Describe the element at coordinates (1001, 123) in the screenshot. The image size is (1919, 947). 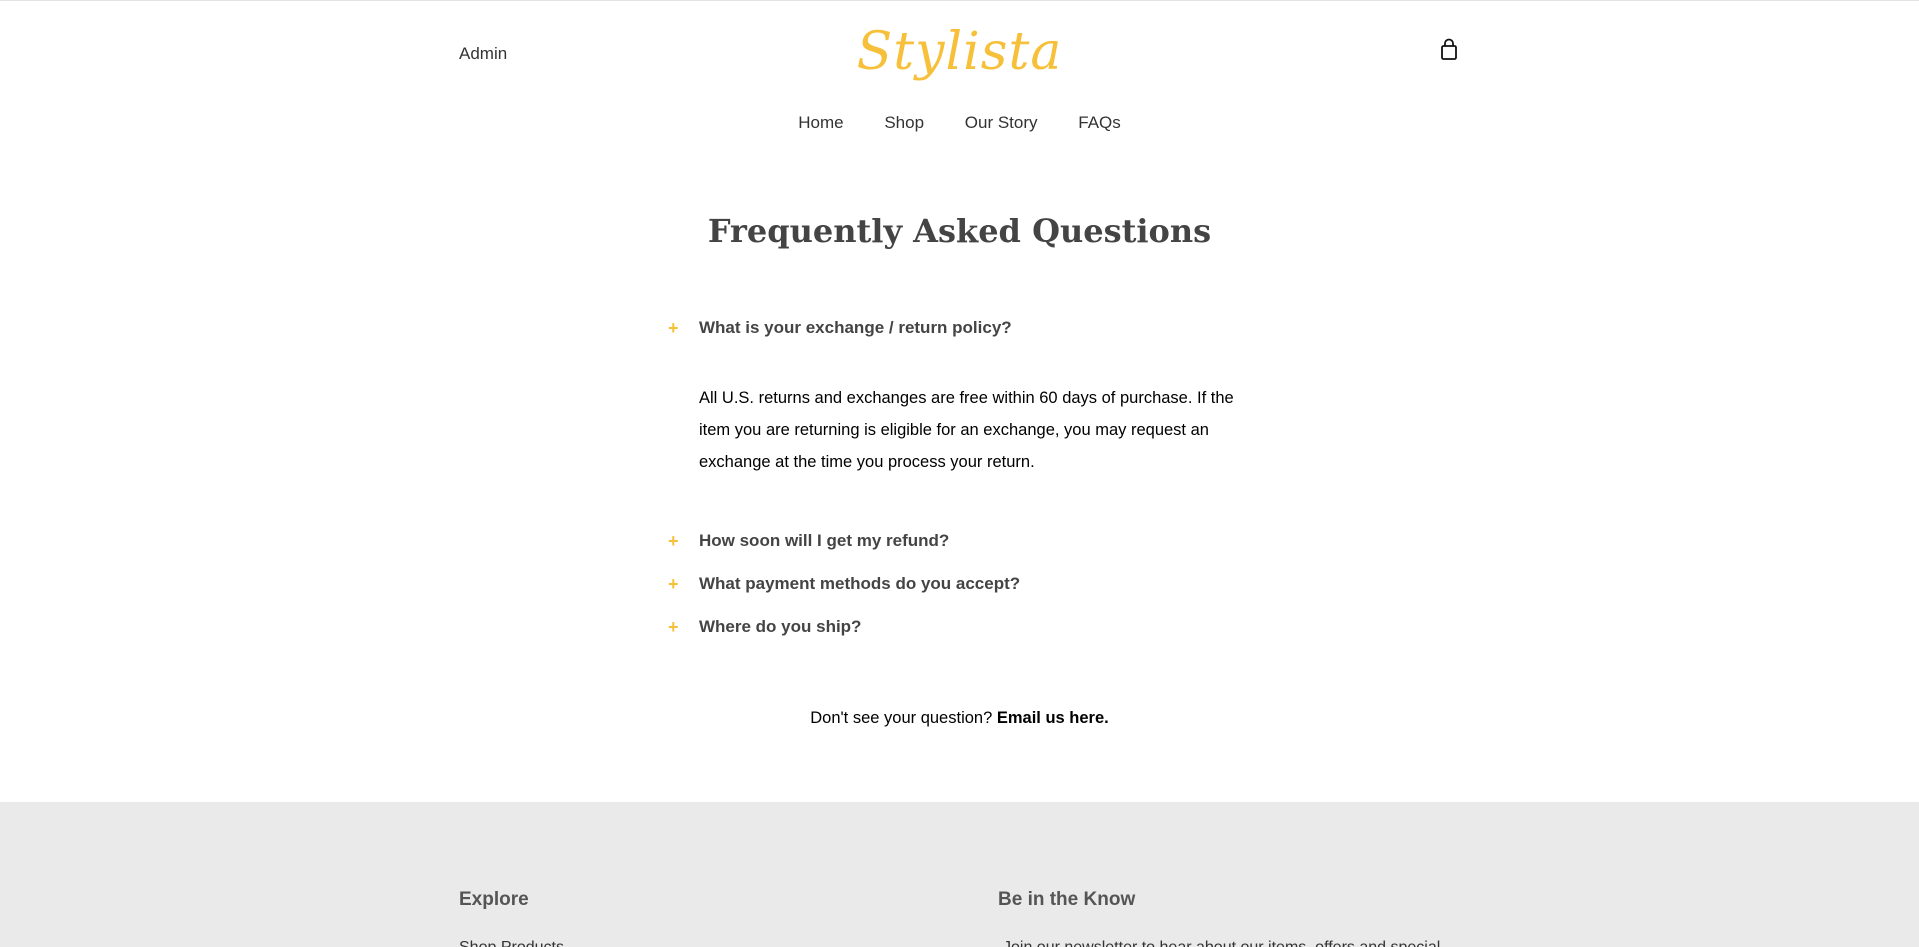
I see `nav-our-story: Our Story` at that location.